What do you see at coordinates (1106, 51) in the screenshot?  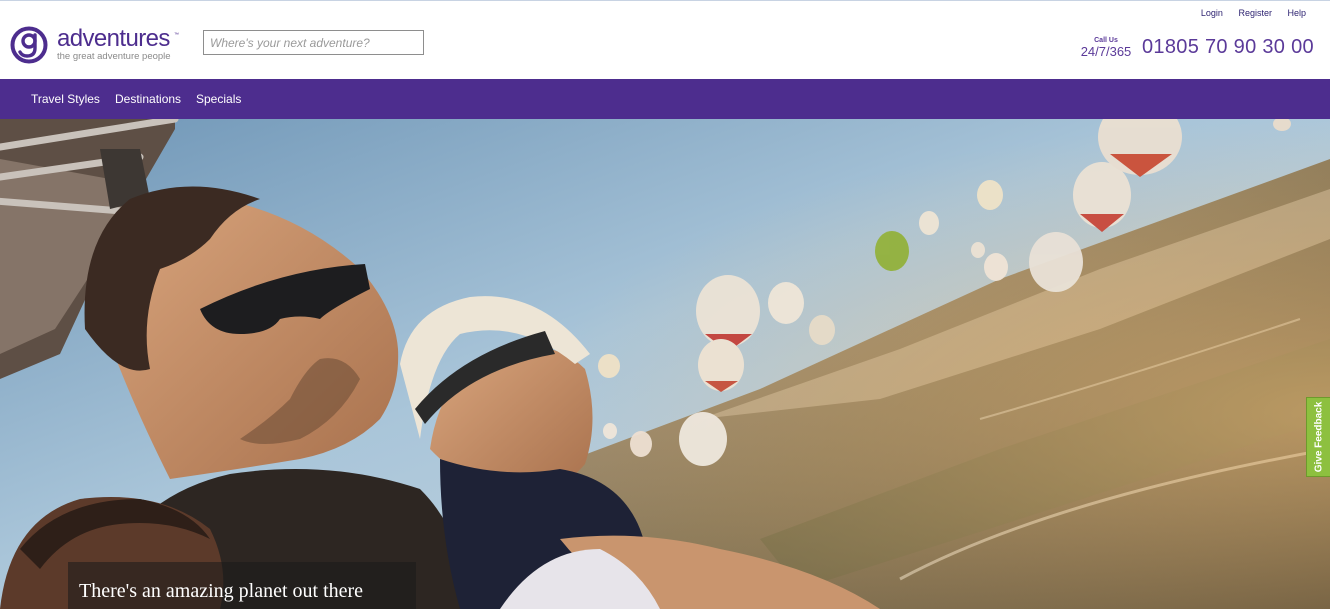 I see `call-us-hours: 24/7/365` at bounding box center [1106, 51].